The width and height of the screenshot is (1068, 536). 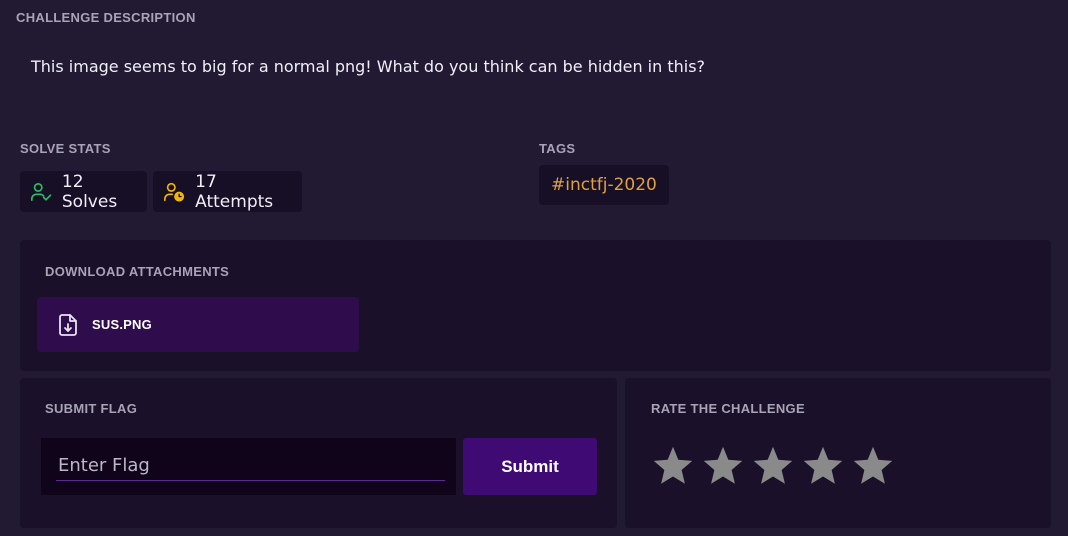 I want to click on solve-stats-heading: SOLVE STATS, so click(x=65, y=148).